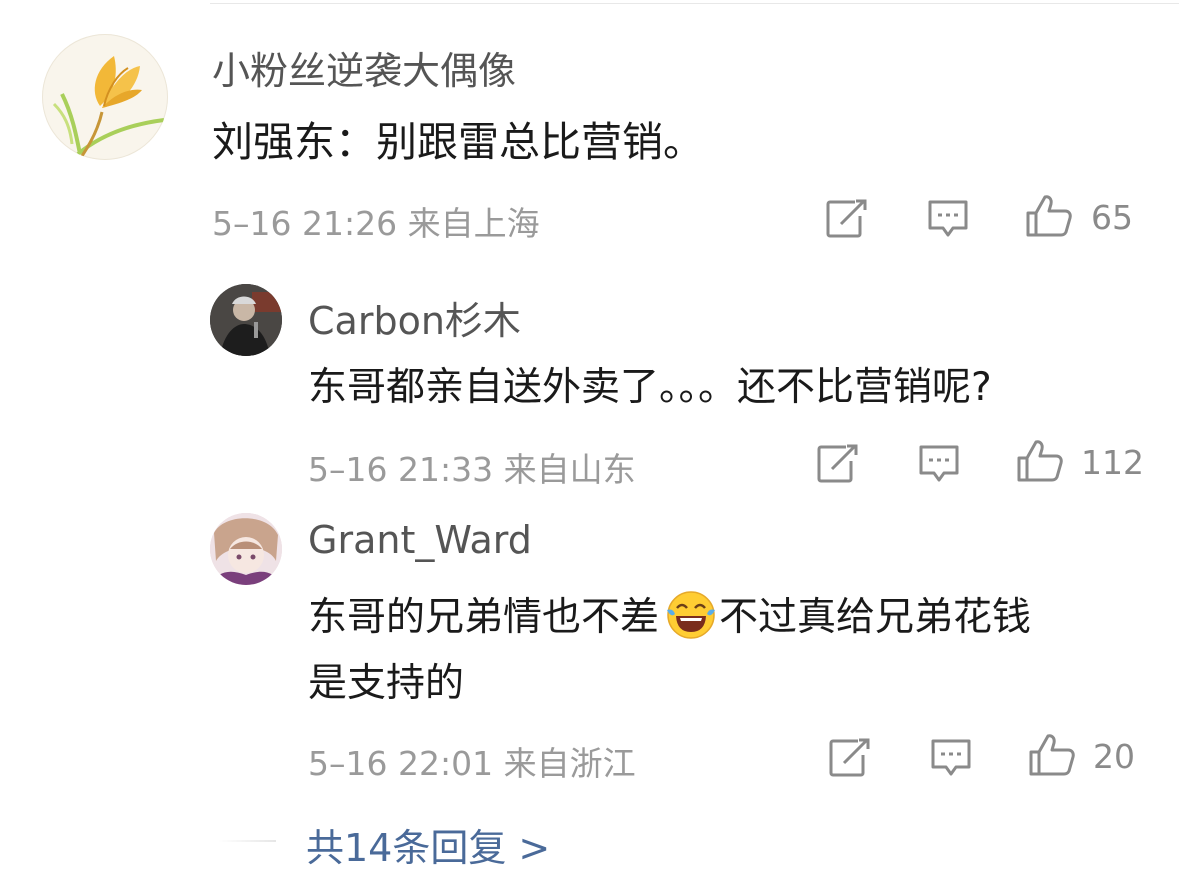  I want to click on more-replies-link: 共14条回复 >, so click(428, 844).